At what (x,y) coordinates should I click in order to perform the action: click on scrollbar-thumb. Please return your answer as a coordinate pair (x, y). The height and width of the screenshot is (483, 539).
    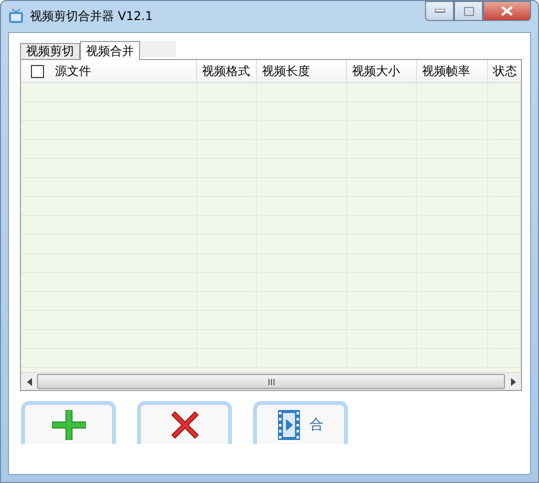
    Looking at the image, I should click on (271, 381).